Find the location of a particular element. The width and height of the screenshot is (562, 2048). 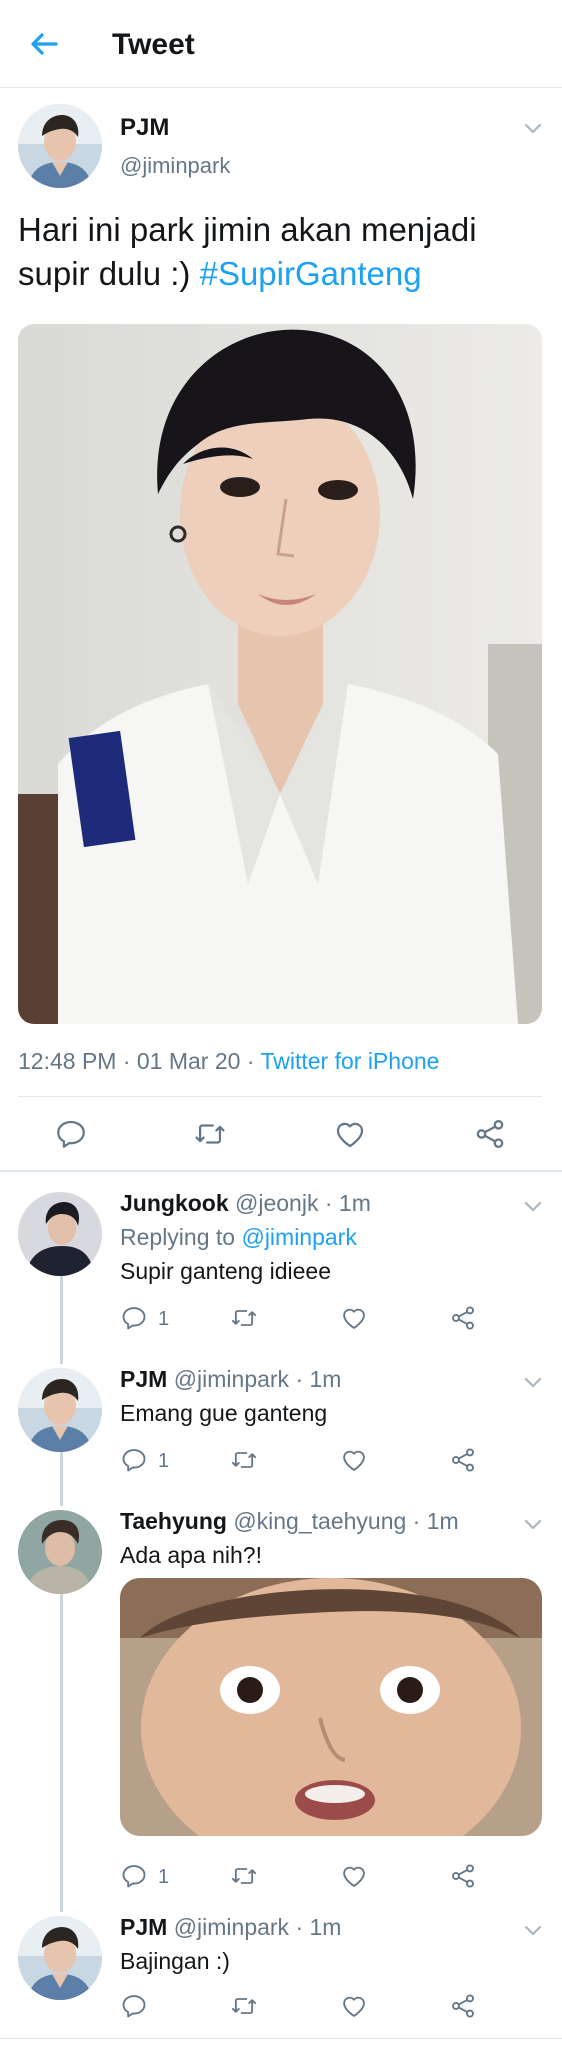

reply-author-line: Jungkook @jeonjk · 1m is located at coordinates (245, 1203).